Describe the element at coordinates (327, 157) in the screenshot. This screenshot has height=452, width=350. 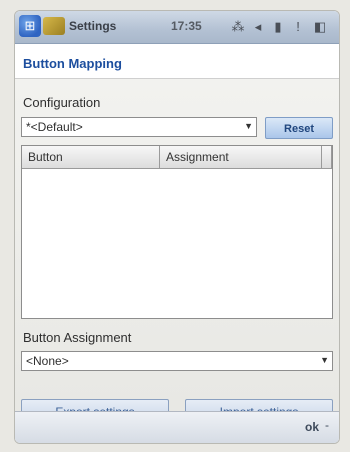
I see `column-header-spacer` at that location.